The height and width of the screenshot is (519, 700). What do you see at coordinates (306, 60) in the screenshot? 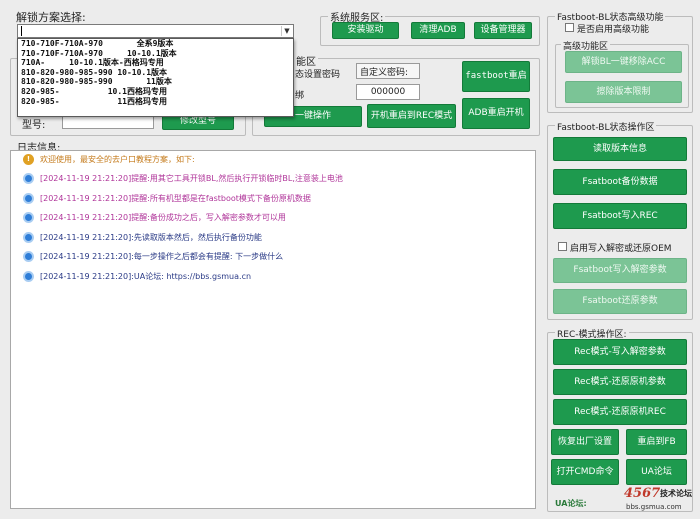
I see `function-area-title: 能区` at bounding box center [306, 60].